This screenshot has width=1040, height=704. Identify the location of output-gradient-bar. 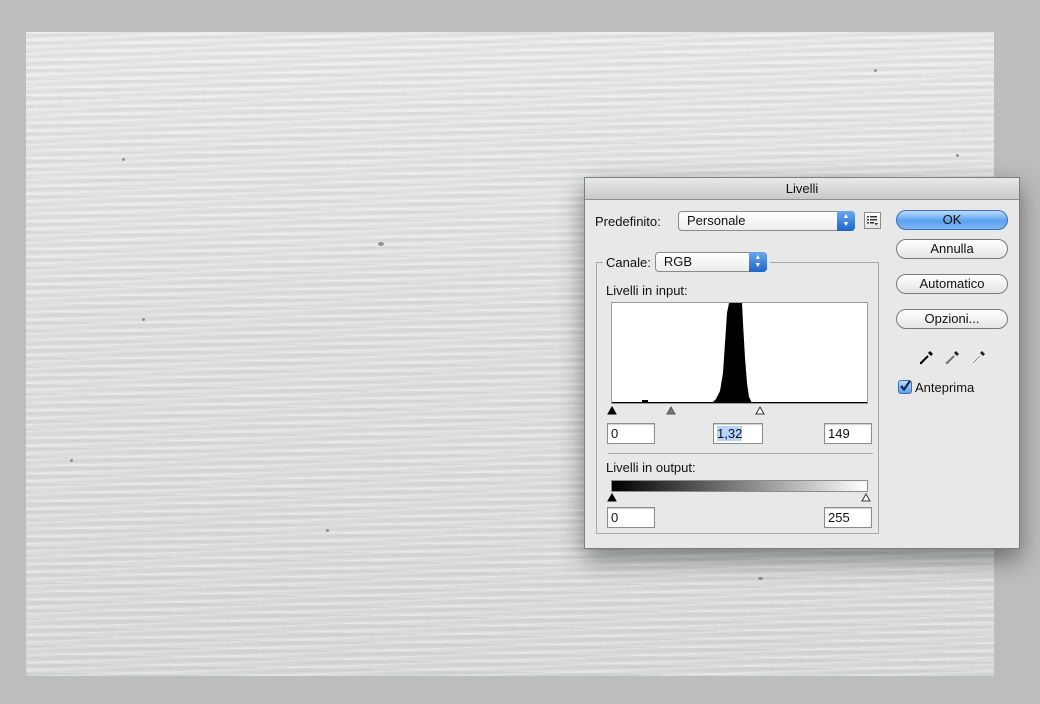
(739, 486).